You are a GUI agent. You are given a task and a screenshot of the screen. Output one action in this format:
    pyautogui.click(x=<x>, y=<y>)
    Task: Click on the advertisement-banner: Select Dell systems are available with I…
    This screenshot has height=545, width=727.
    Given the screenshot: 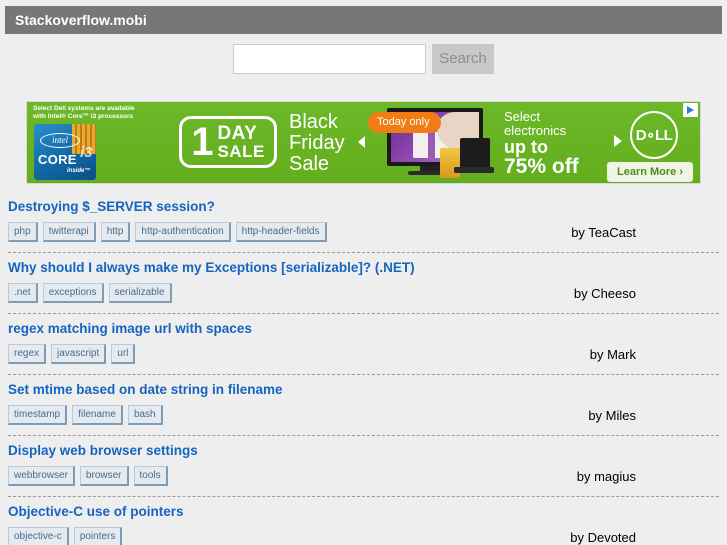 What is the action you would take?
    pyautogui.click(x=363, y=142)
    